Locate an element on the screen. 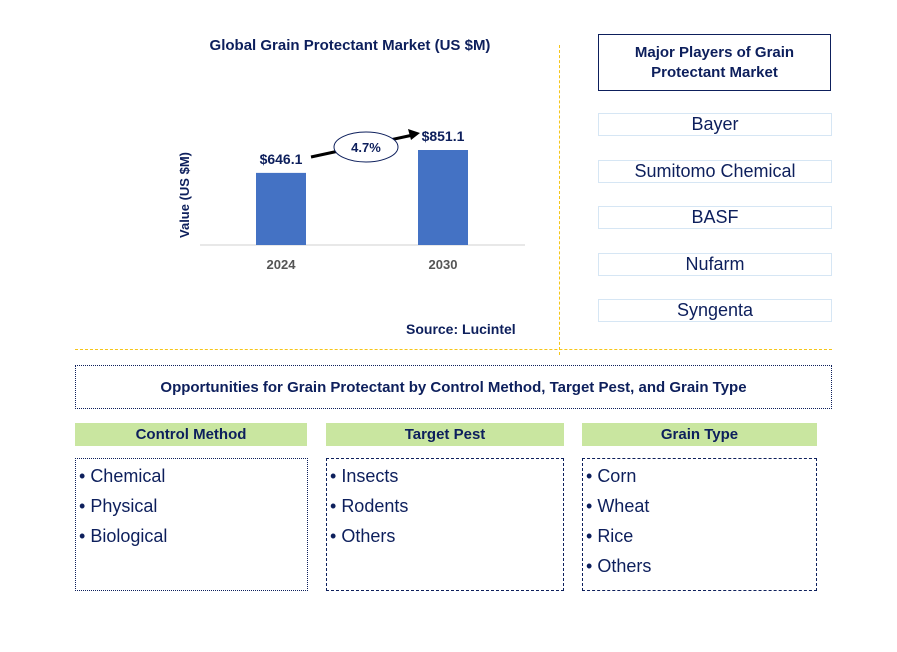 The image size is (897, 652). list-item: Chemical is located at coordinates (191, 476).